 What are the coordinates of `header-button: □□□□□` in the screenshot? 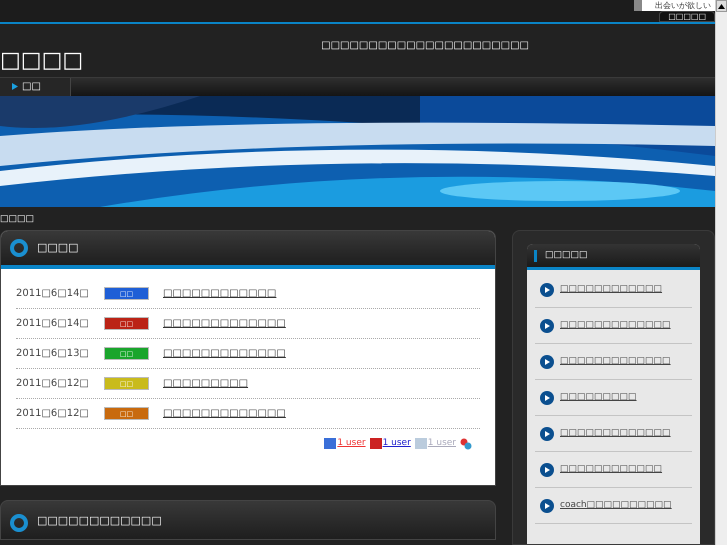 It's located at (687, 16).